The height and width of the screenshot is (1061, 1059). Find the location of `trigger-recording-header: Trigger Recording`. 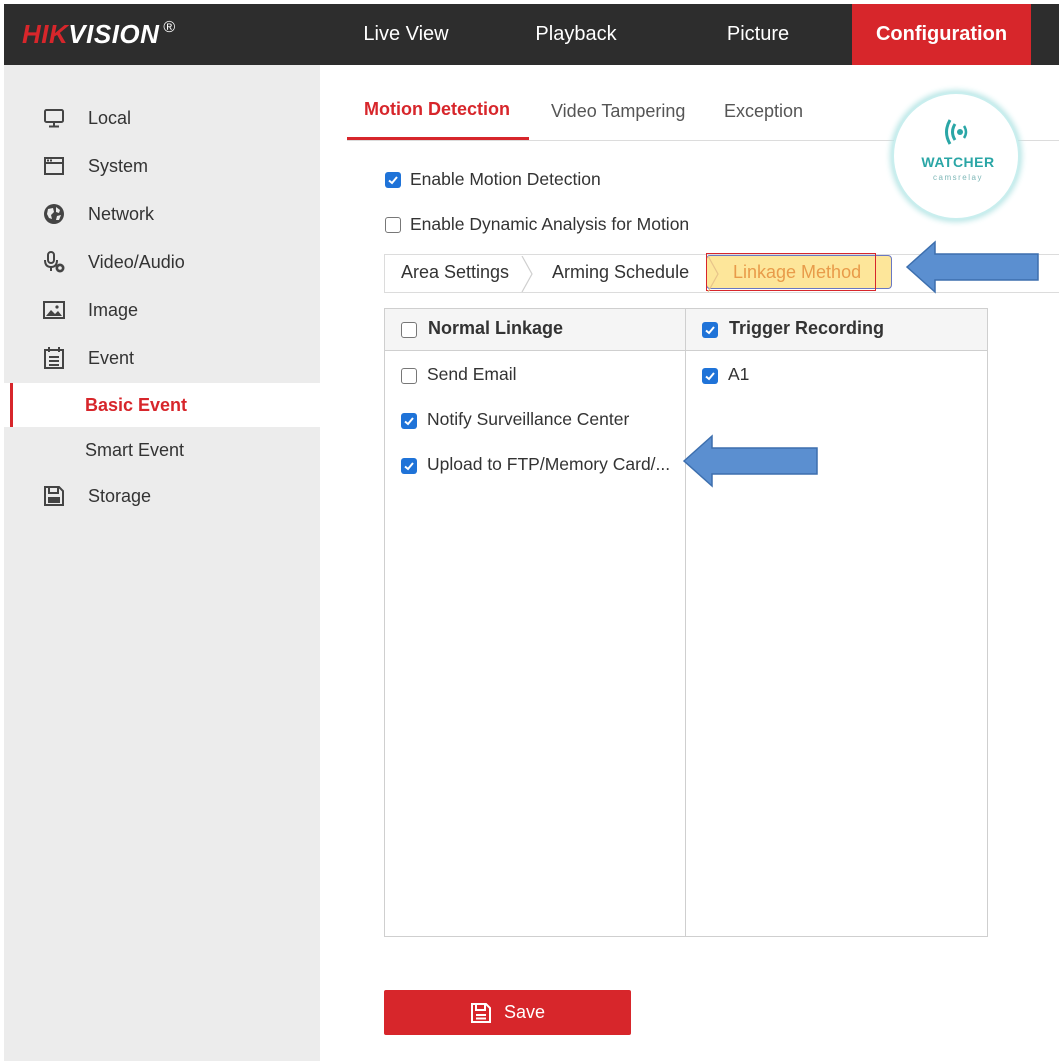

trigger-recording-header: Trigger Recording is located at coordinates (807, 328).